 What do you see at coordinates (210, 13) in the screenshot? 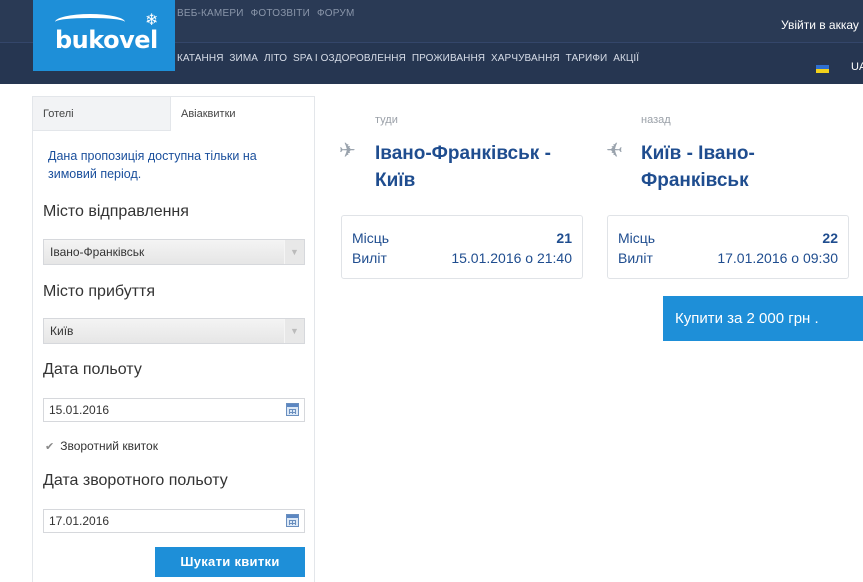
I see `nav-link-webcams: ВЕБ-КАМЕРИ` at bounding box center [210, 13].